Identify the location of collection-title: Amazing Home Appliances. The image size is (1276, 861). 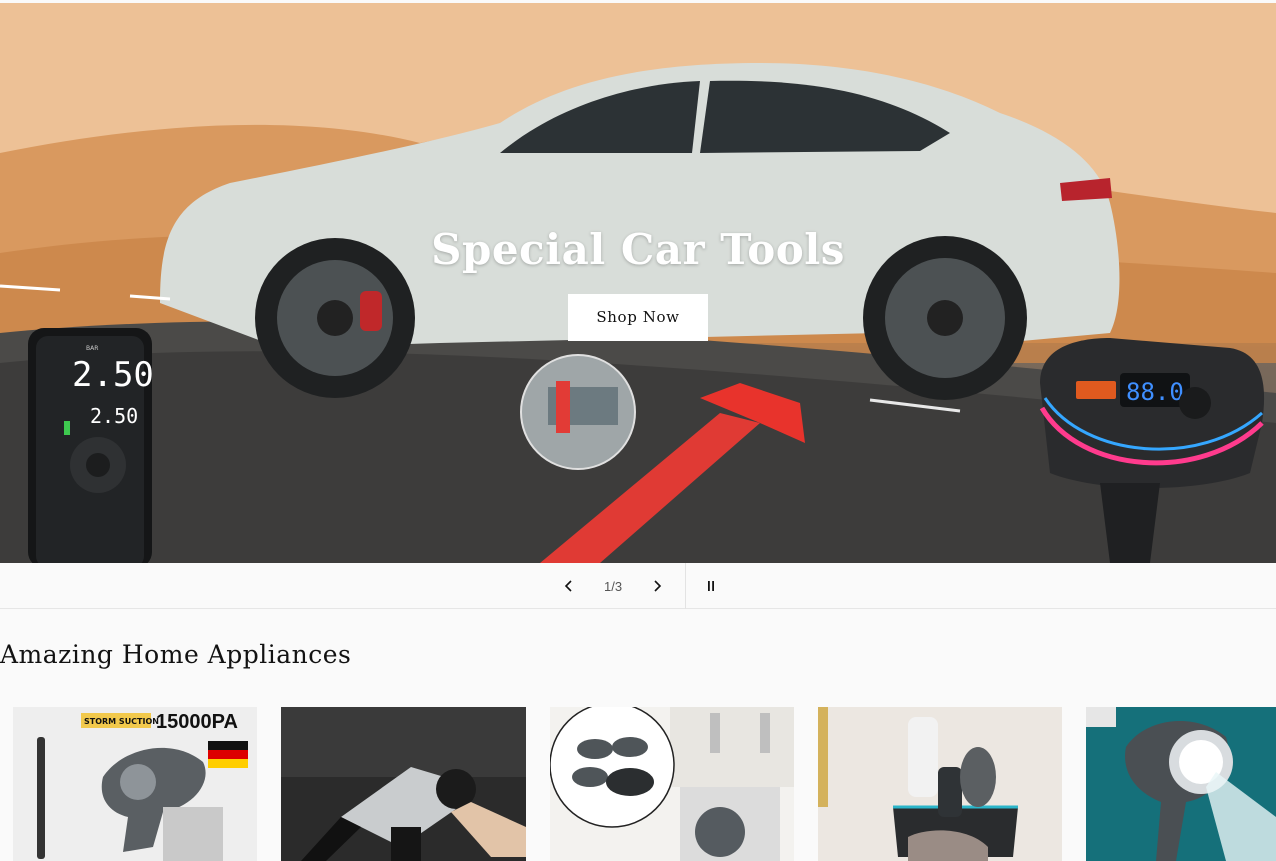
(176, 654).